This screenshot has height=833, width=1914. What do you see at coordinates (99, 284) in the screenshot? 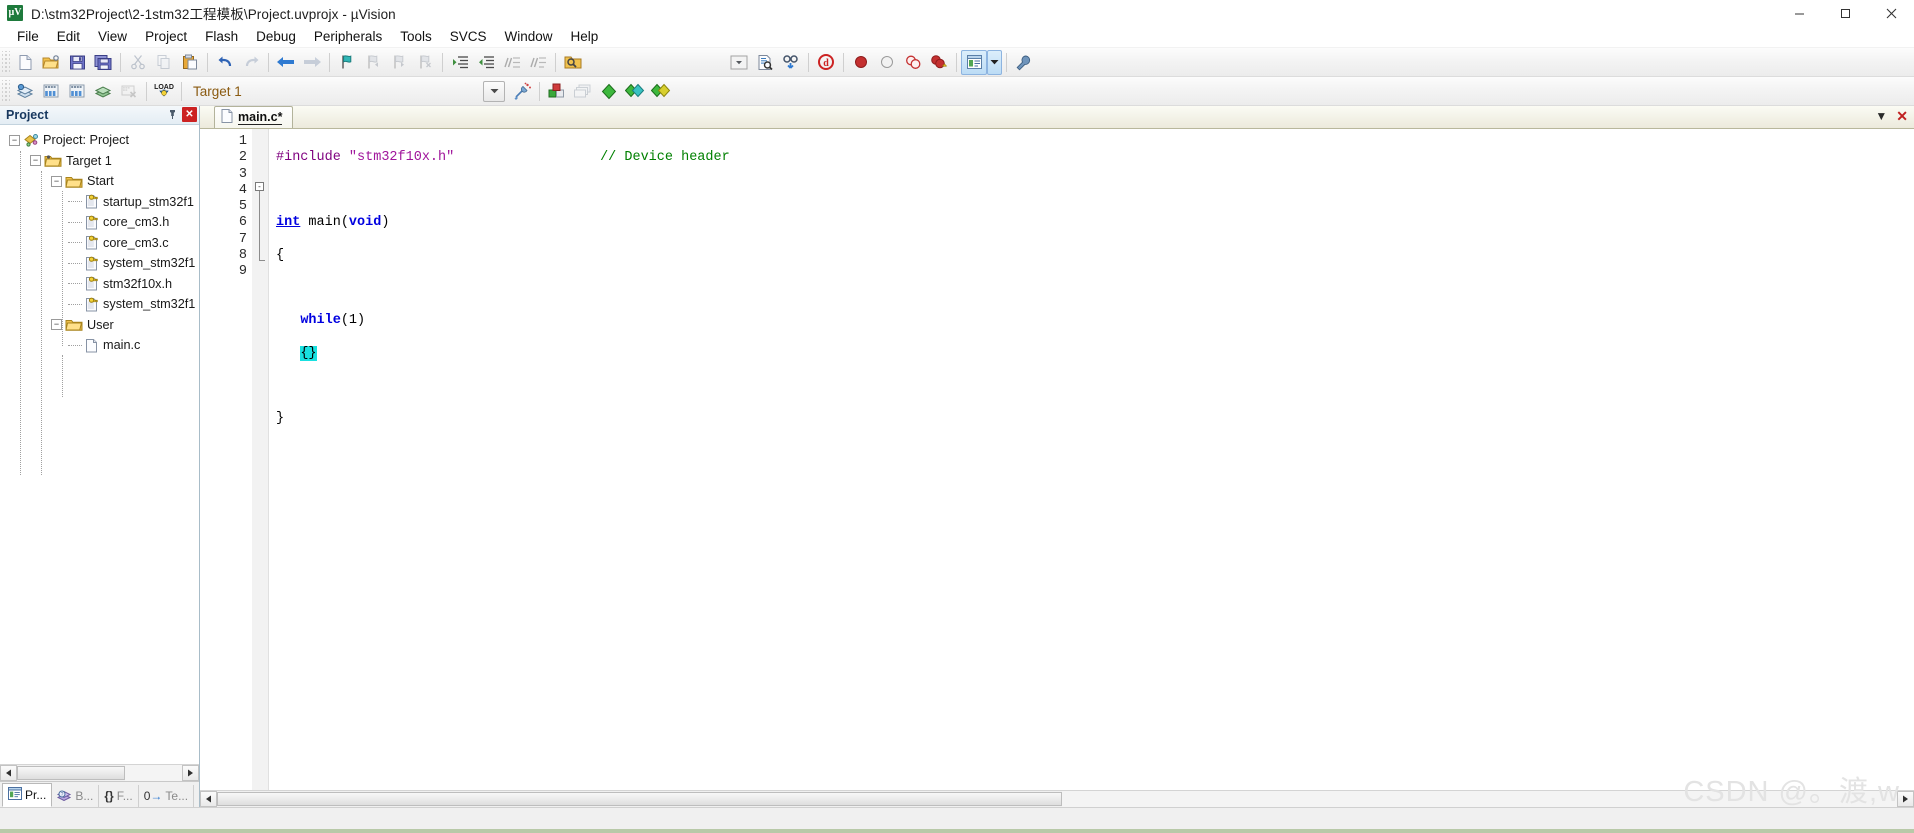
I see `tree-item-file: stm32f10x.h` at bounding box center [99, 284].